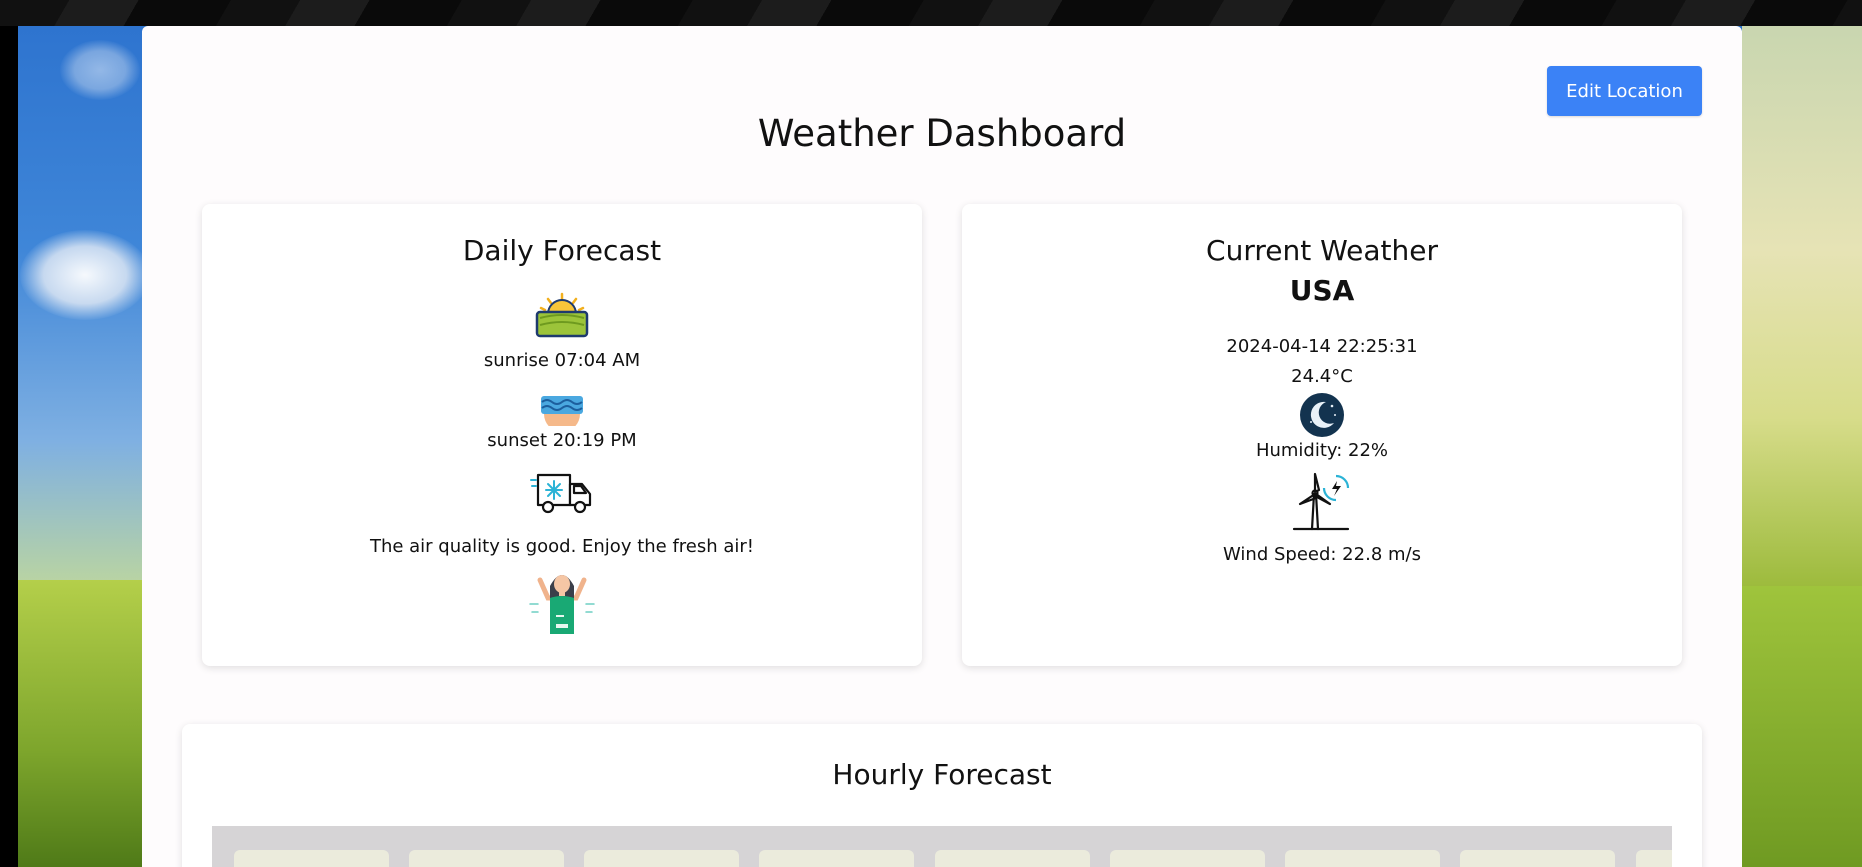 This screenshot has height=867, width=1862. What do you see at coordinates (562, 360) in the screenshot?
I see `sunrise-text: sunrise 07:04 AM` at bounding box center [562, 360].